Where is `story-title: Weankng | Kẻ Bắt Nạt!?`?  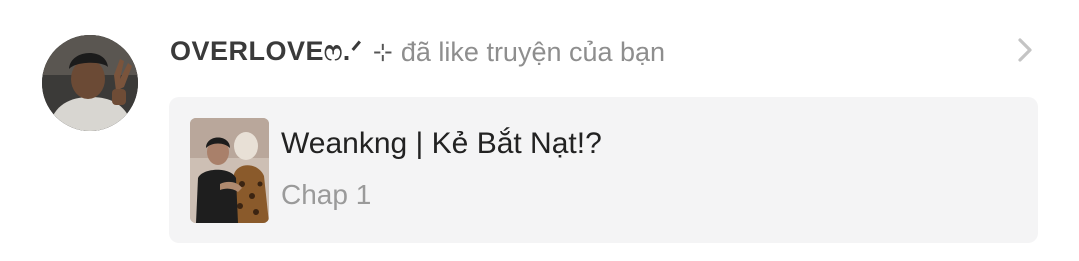 story-title: Weankng | Kẻ Bắt Nạt!? is located at coordinates (441, 144).